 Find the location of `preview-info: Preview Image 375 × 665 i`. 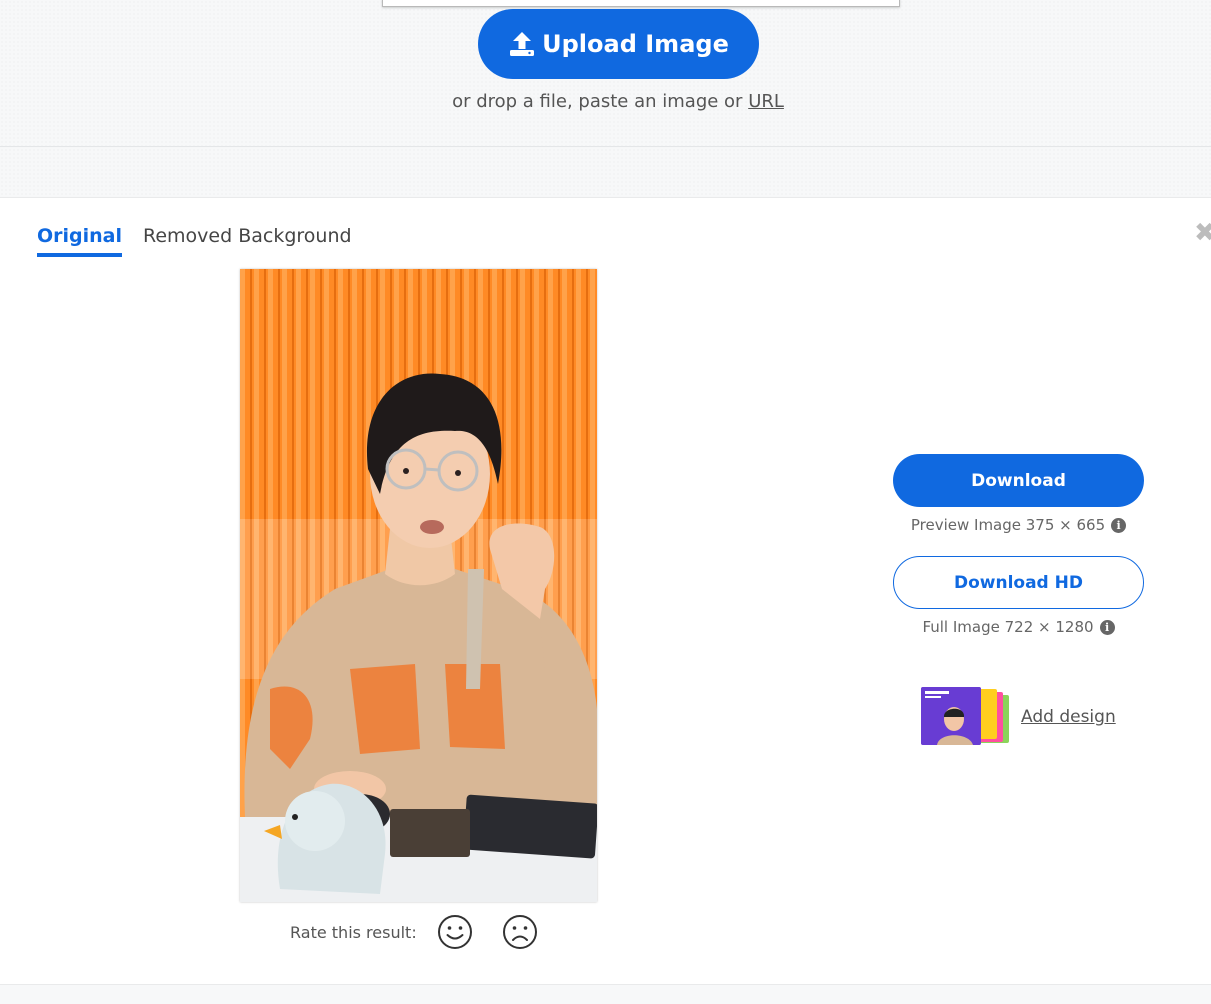

preview-info: Preview Image 375 × 665 i is located at coordinates (1018, 525).